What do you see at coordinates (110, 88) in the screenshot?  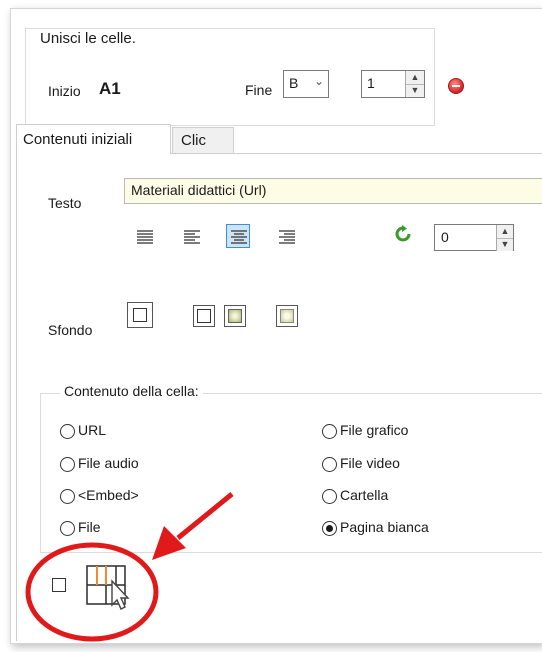 I see `start-value: A1` at bounding box center [110, 88].